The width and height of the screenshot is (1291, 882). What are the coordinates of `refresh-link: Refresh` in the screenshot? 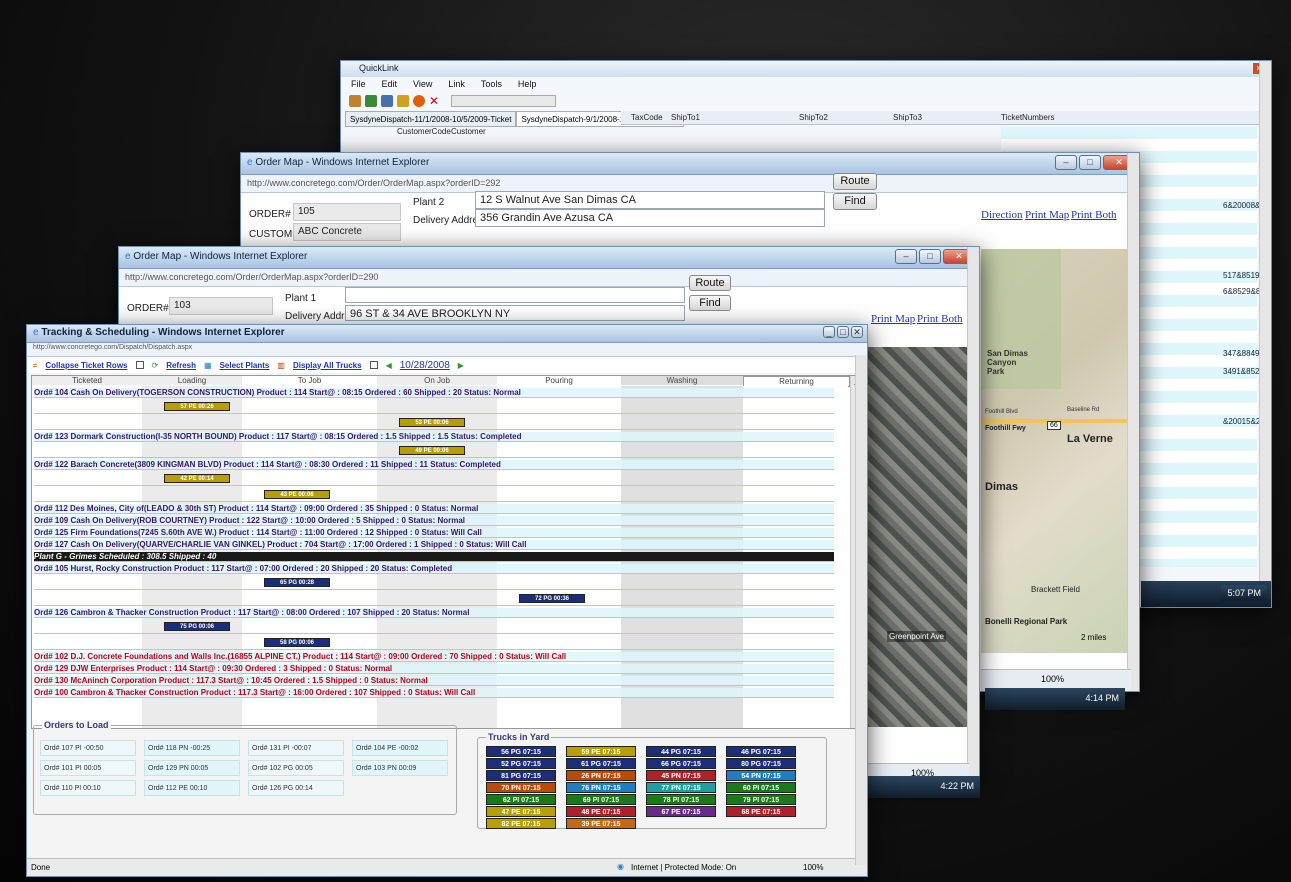 It's located at (181, 365).